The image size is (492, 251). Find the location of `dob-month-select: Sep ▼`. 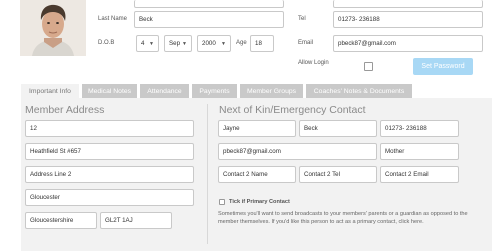

dob-month-select: Sep ▼ is located at coordinates (178, 43).